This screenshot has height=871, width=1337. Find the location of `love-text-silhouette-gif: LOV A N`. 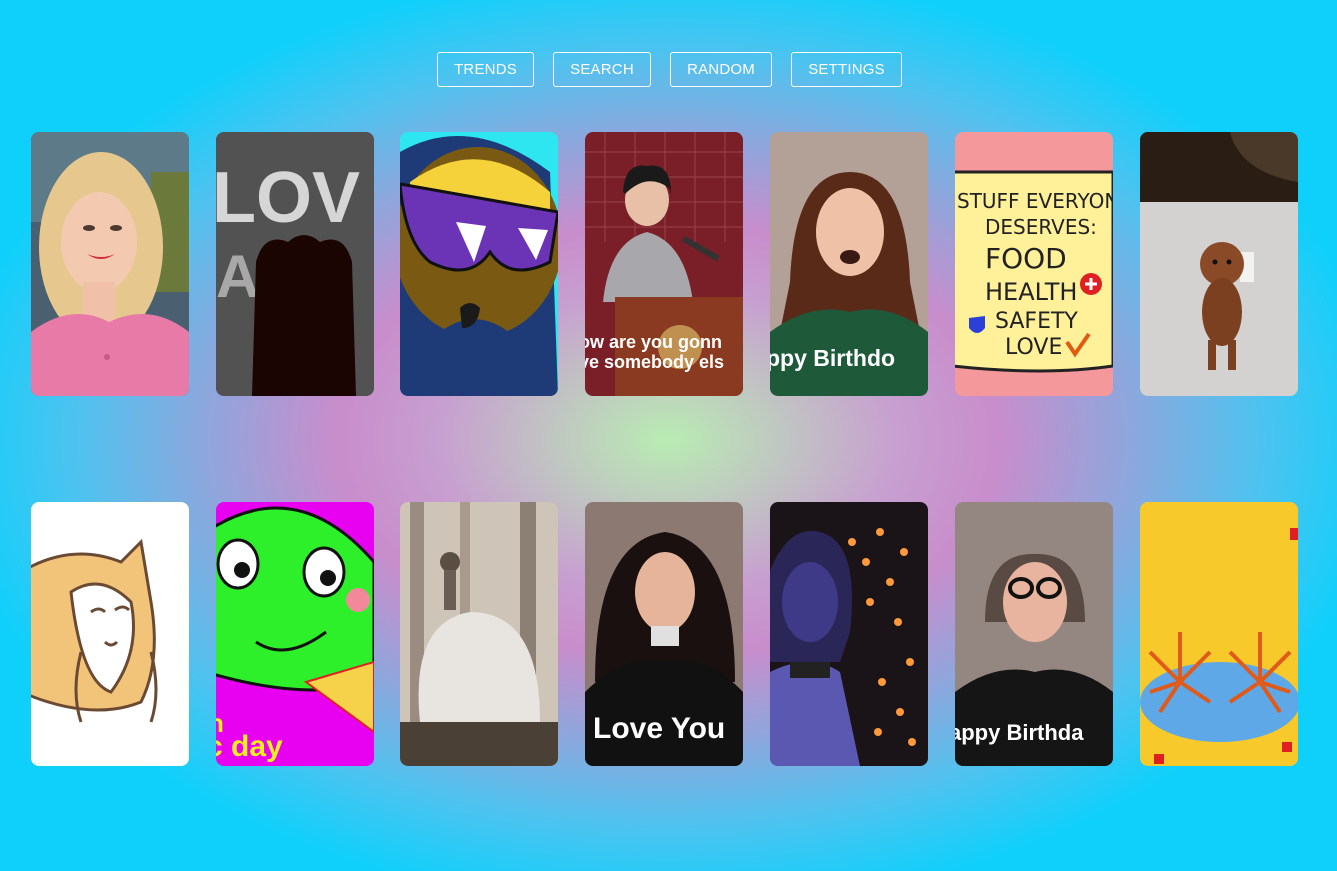

love-text-silhouette-gif: LOV A N is located at coordinates (295, 264).